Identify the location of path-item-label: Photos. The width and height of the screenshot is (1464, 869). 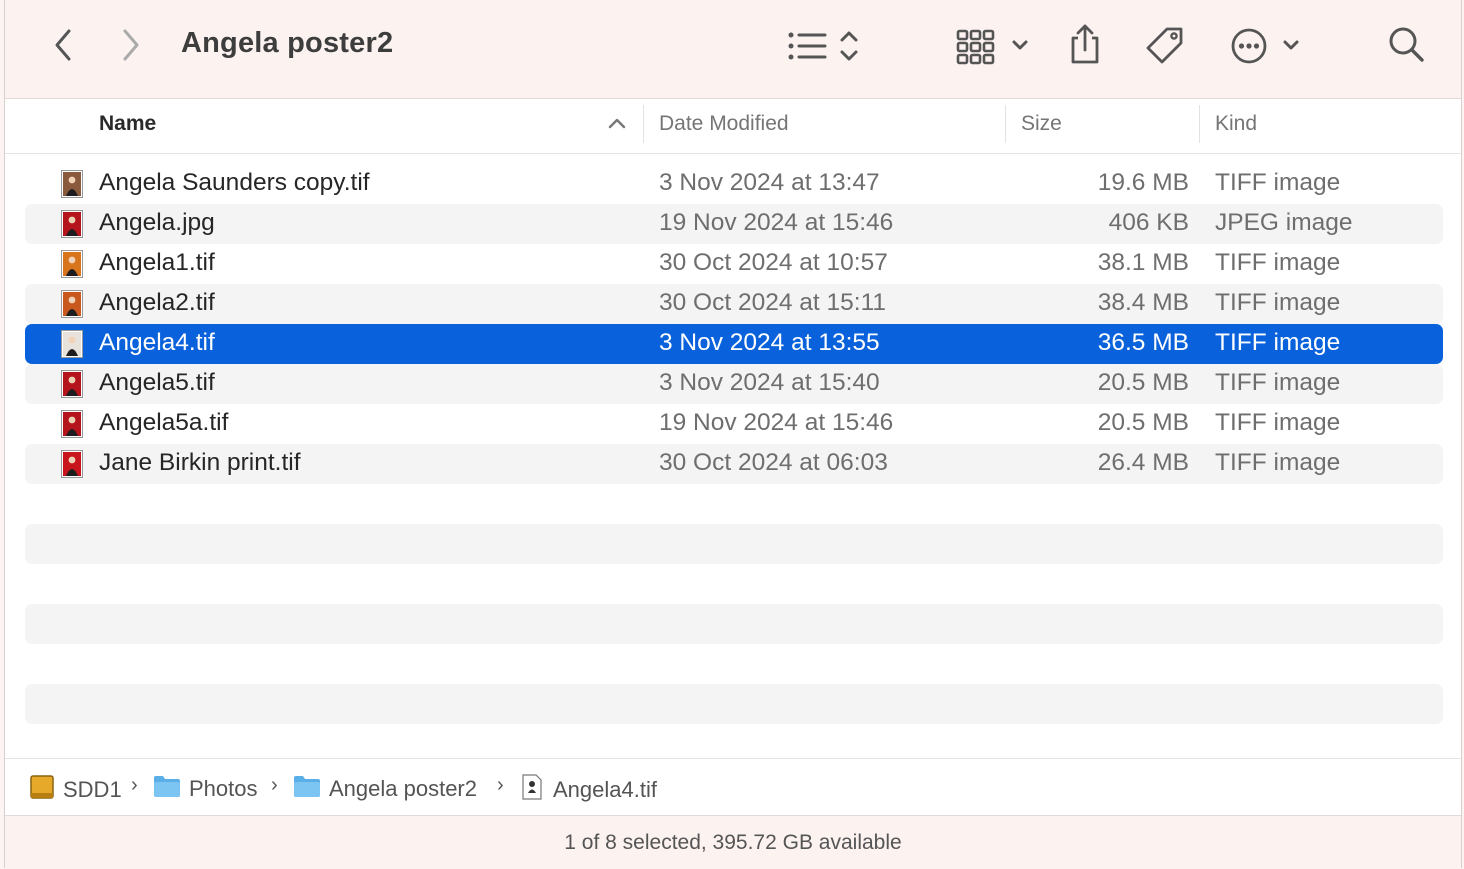
(223, 788).